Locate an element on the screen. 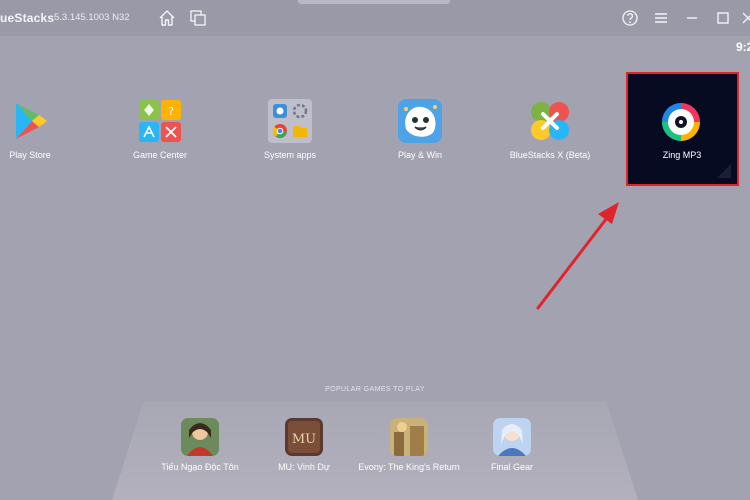  game-thumbnail: MU is located at coordinates (304, 437).